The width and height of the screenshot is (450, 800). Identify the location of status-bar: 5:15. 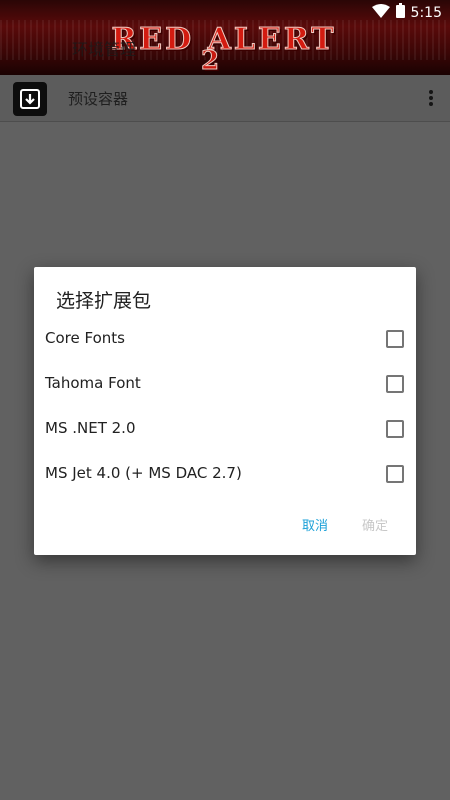
(225, 12).